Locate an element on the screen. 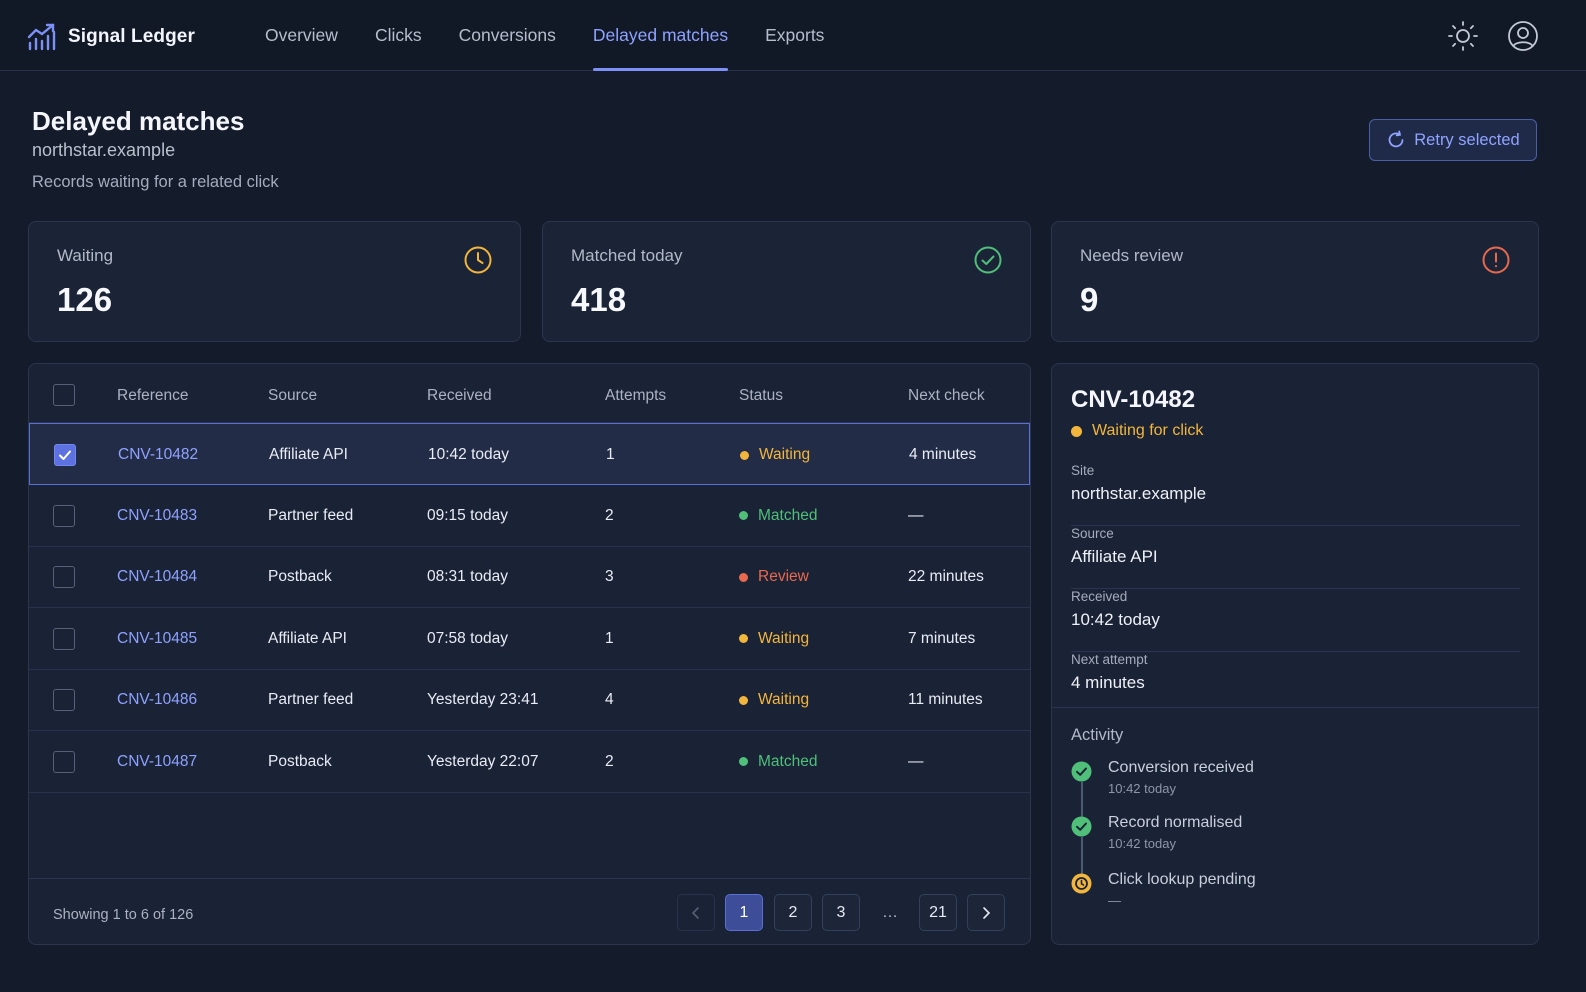  detail-field-source: Source Affiliate API is located at coordinates (1295, 557).